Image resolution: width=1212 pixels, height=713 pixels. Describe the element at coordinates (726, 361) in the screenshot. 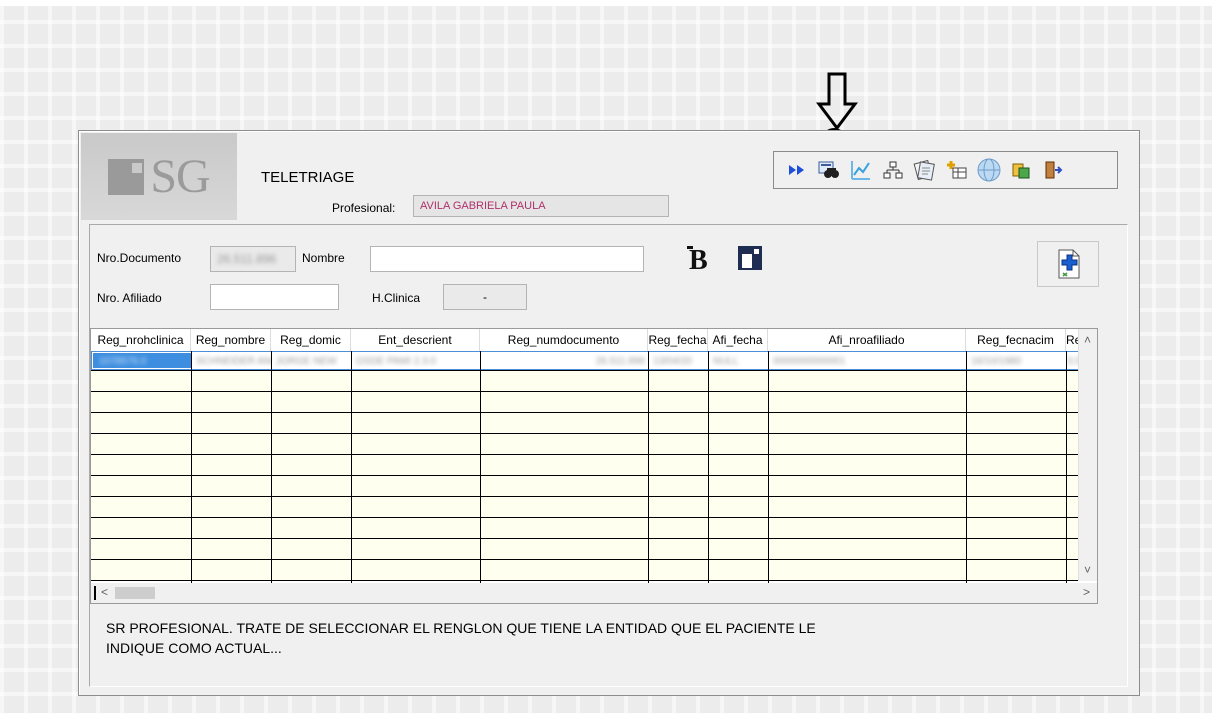

I see `cell-text: NULL` at that location.